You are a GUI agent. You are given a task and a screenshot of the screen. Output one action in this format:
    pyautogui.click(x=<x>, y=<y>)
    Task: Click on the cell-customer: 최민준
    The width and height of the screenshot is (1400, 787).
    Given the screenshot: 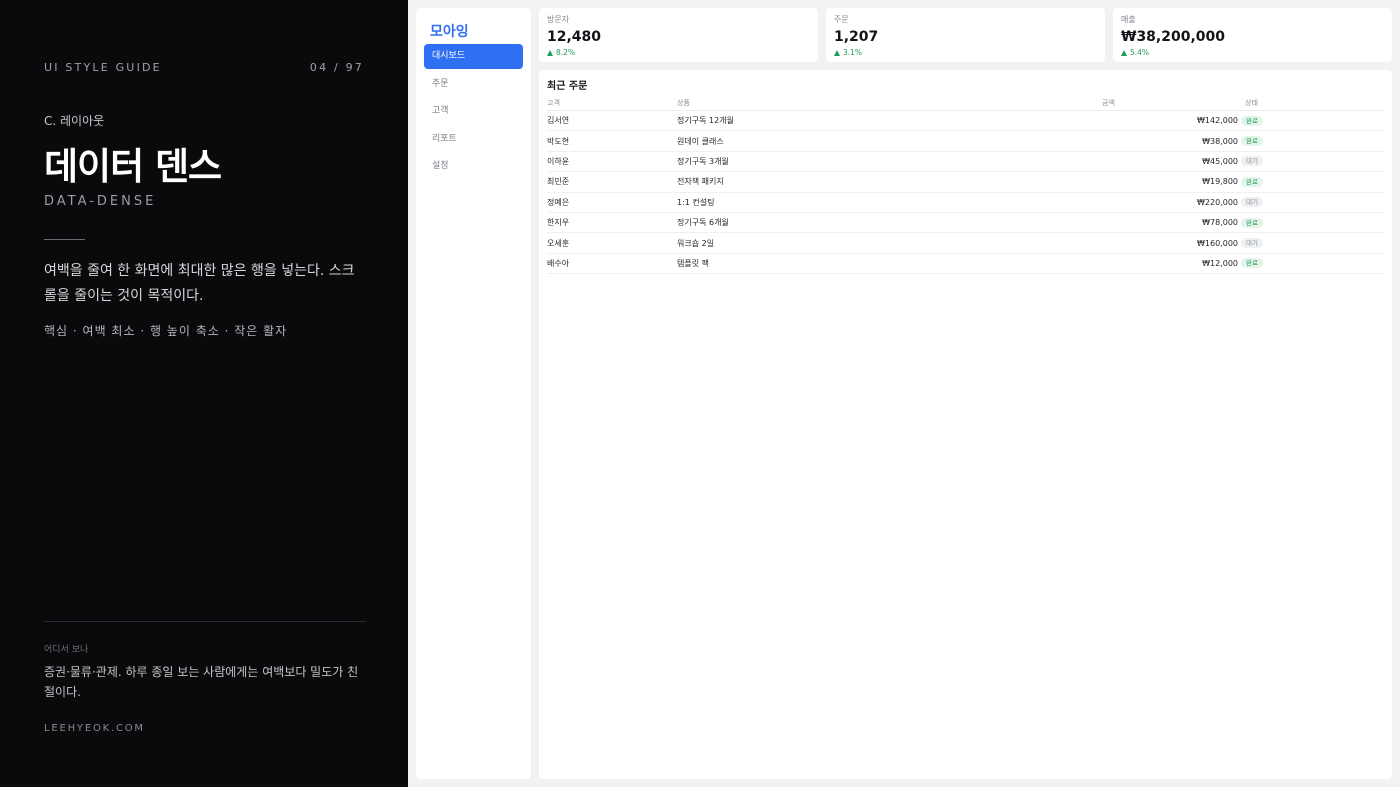 What is the action you would take?
    pyautogui.click(x=558, y=182)
    